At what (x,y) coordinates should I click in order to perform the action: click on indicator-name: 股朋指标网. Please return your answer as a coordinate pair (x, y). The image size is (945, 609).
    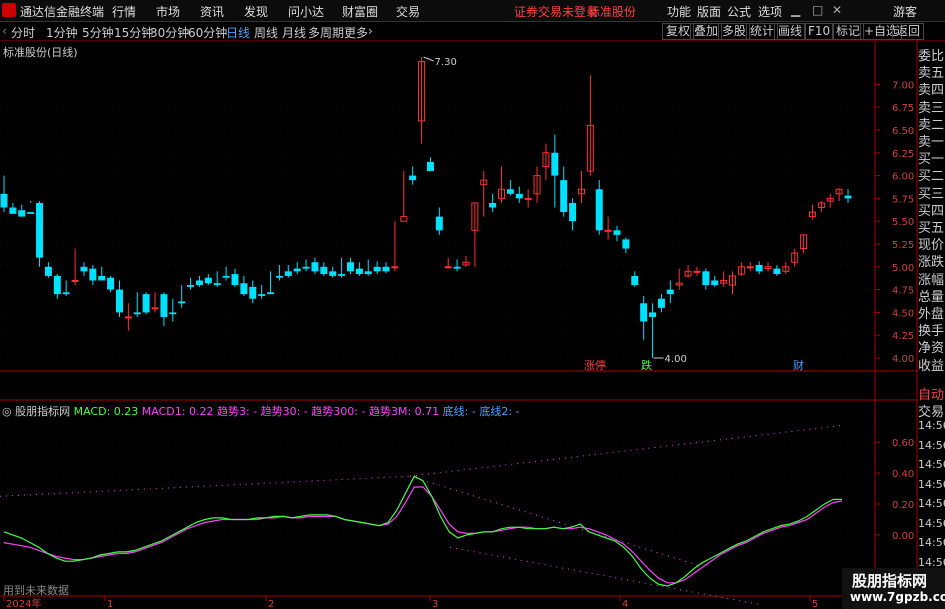
    Looking at the image, I should click on (42, 411).